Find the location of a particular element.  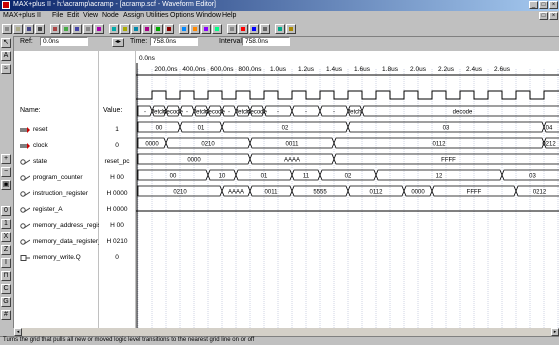

signal-value: H 00 is located at coordinates (117, 177).